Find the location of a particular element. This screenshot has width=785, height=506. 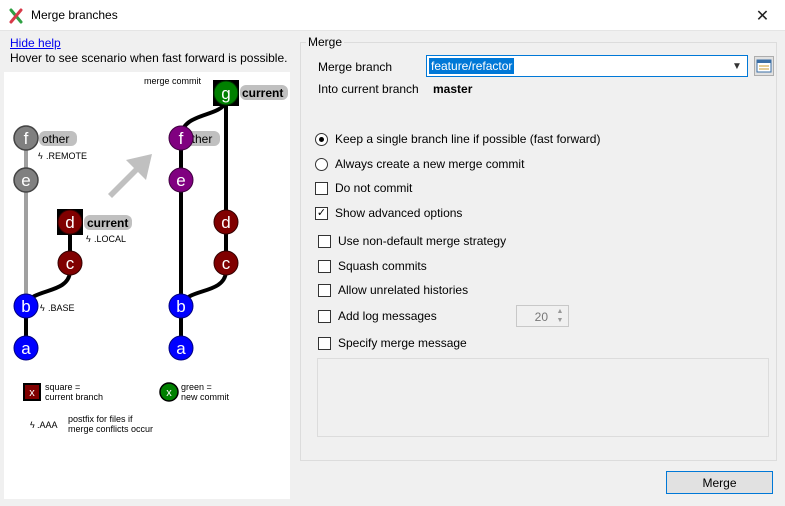

no-commit-label: Do not commit is located at coordinates (373, 188).